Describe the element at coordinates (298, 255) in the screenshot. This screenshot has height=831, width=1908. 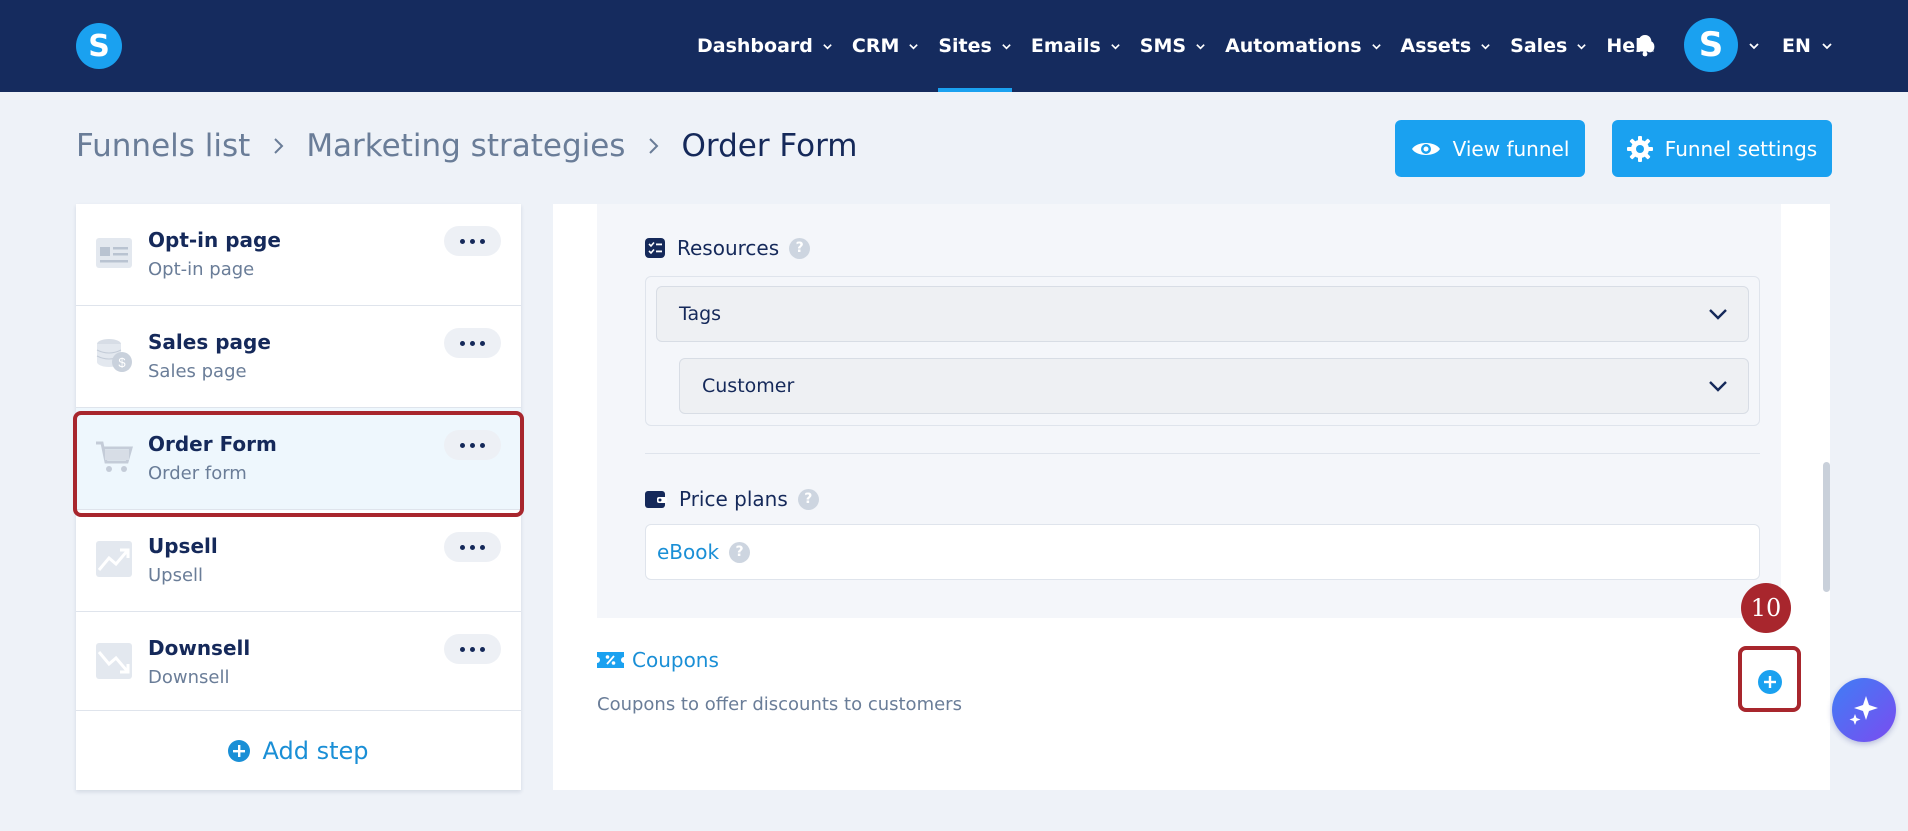
I see `step-opt-in-page: Opt-in page Opt-in page` at that location.